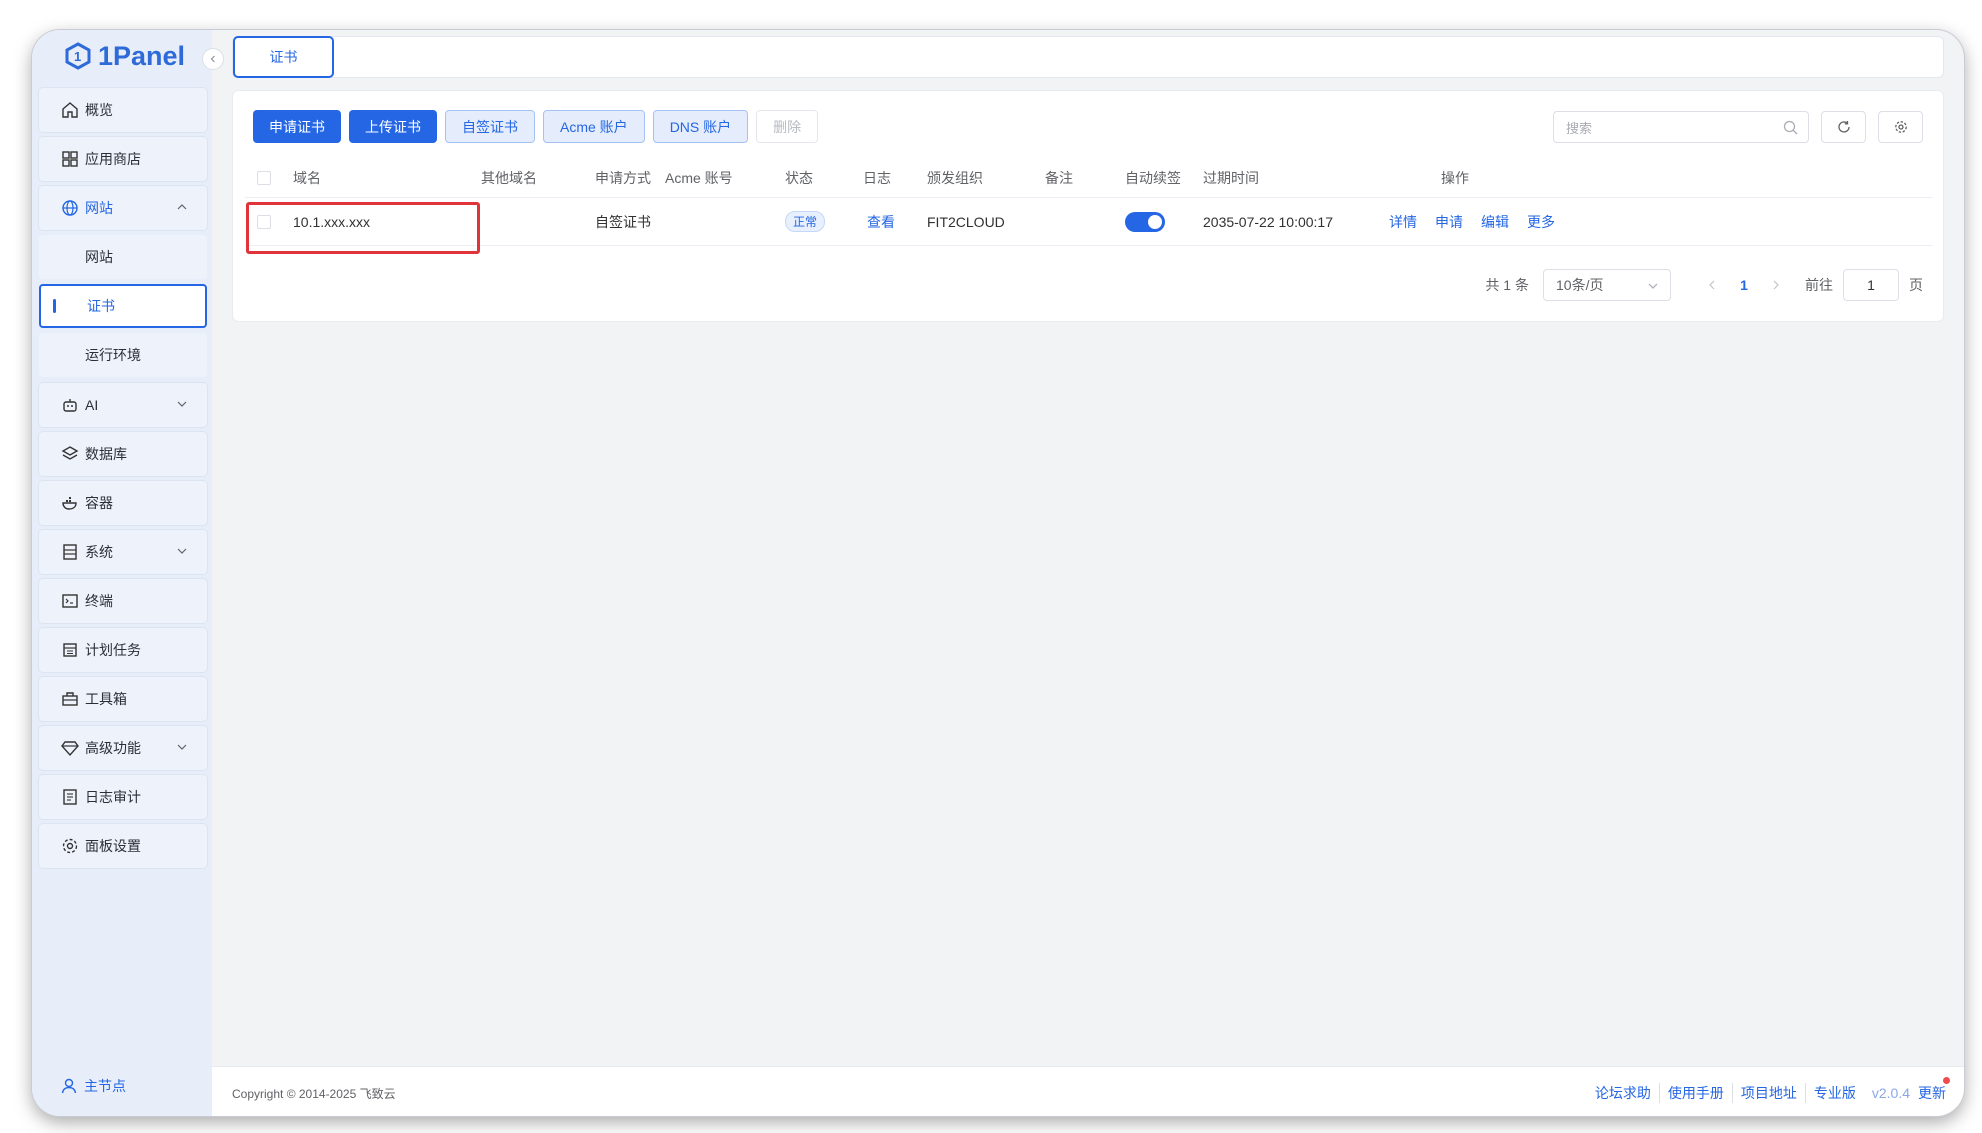 Image resolution: width=1982 pixels, height=1133 pixels. What do you see at coordinates (106, 699) in the screenshot?
I see `sidebar-item-label: 工具箱` at bounding box center [106, 699].